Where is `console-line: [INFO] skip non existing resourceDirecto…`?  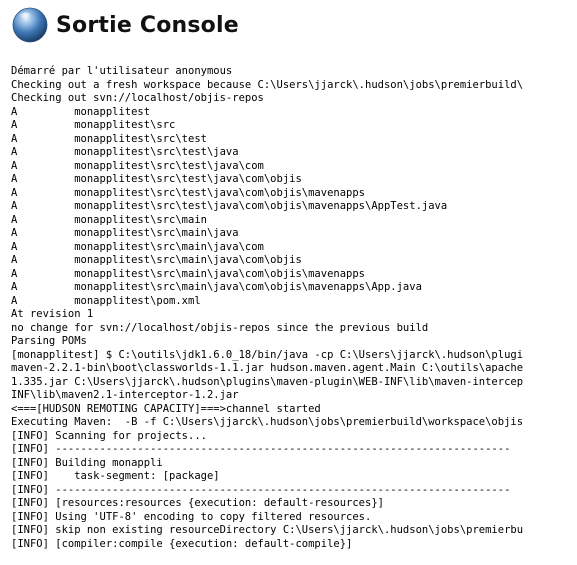
console-line: [INFO] skip non existing resourceDirecto… is located at coordinates (267, 530).